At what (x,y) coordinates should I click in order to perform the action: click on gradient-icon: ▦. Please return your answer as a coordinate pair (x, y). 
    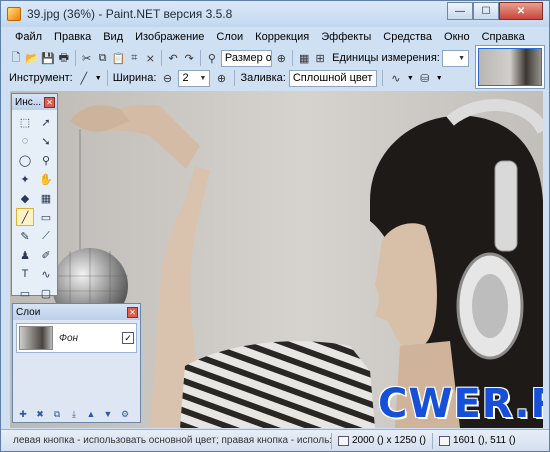
    Looking at the image, I should click on (46, 198).